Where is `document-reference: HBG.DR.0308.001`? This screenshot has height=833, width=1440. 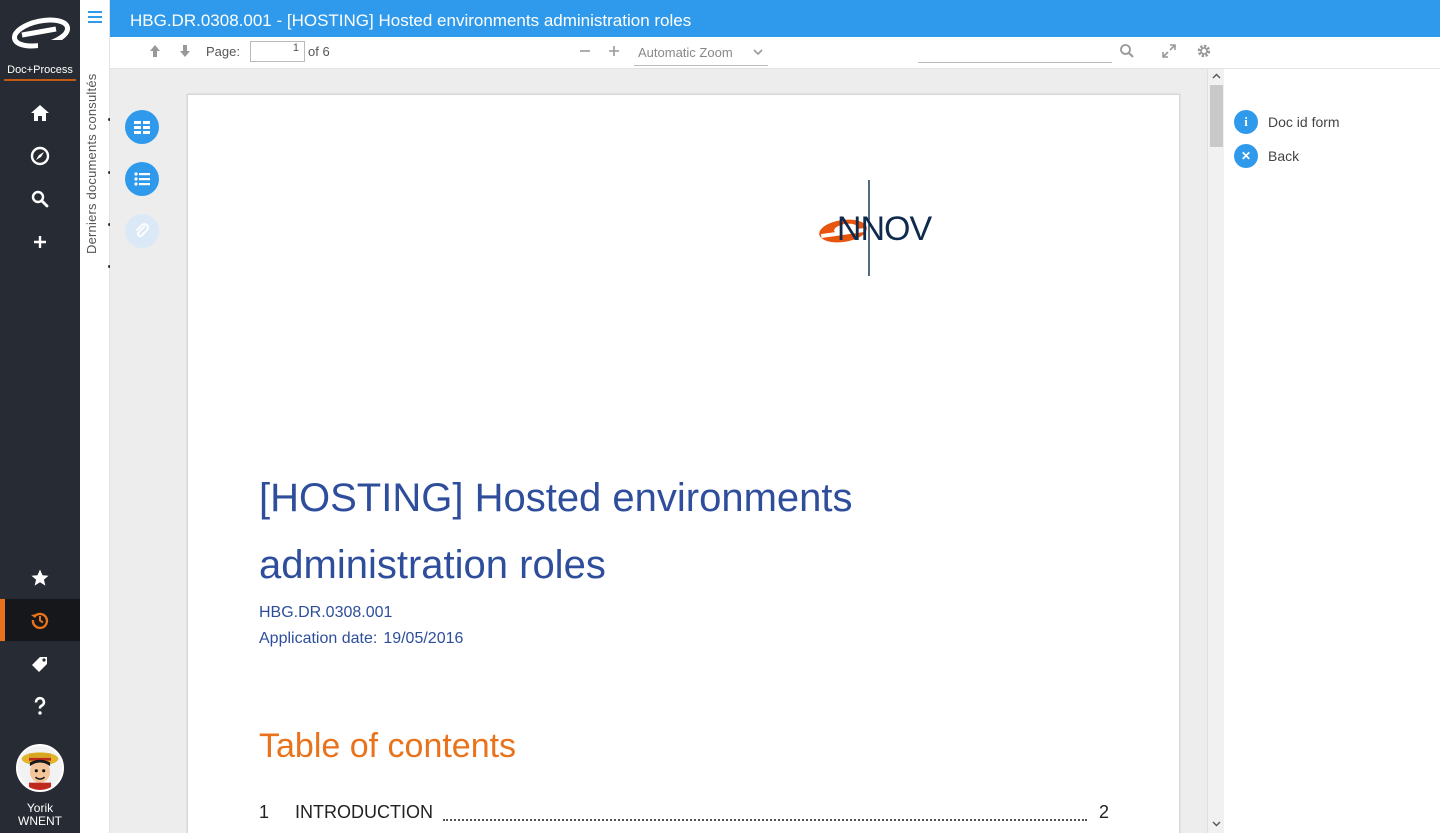
document-reference: HBG.DR.0308.001 is located at coordinates (326, 612).